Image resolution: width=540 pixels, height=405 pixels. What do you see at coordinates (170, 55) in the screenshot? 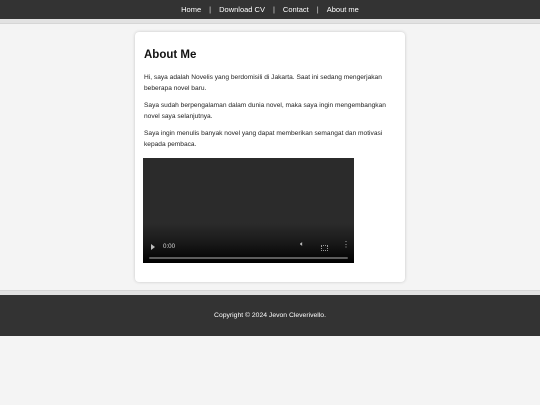
I see `page-title: About Me` at bounding box center [170, 55].